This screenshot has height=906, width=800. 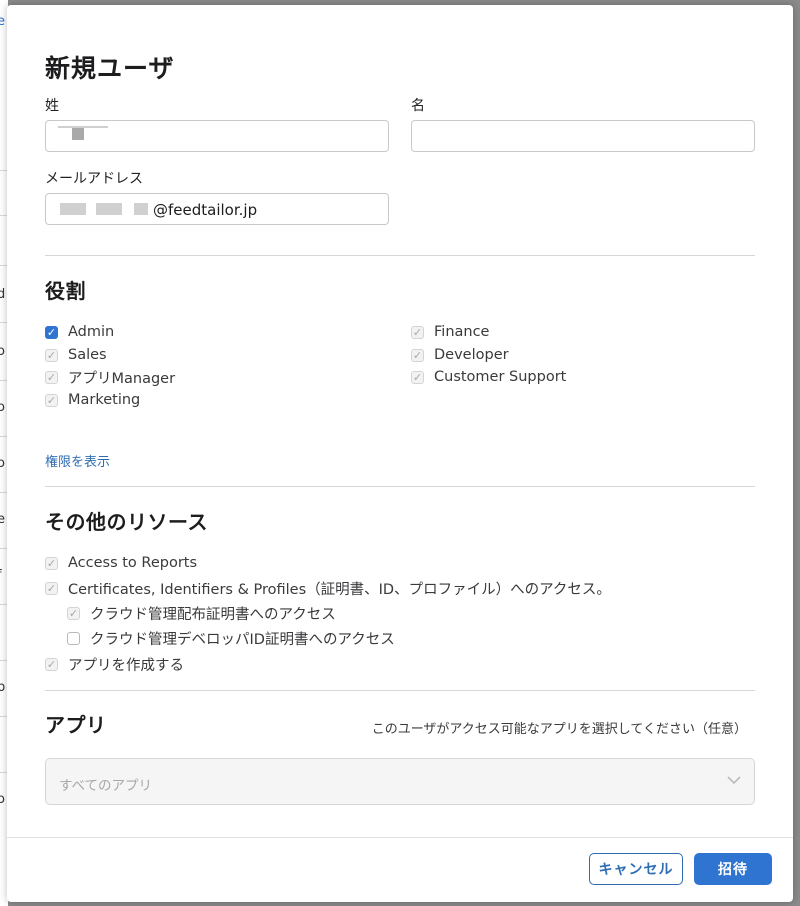 What do you see at coordinates (0, 743) in the screenshot?
I see `background-text: i` at bounding box center [0, 743].